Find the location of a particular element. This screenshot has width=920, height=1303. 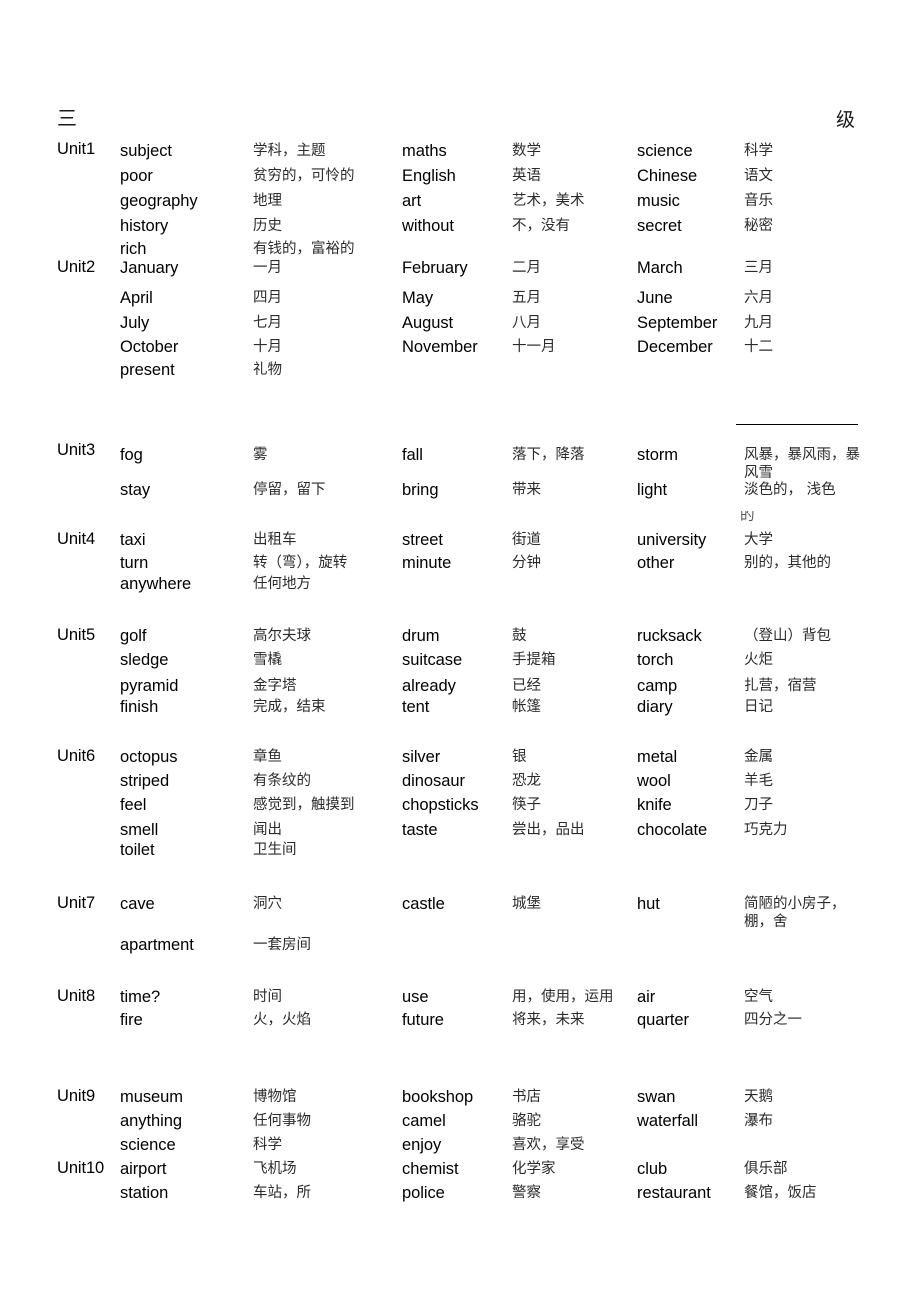

vocab-meaning-cn: 任何事物 is located at coordinates (282, 1121).